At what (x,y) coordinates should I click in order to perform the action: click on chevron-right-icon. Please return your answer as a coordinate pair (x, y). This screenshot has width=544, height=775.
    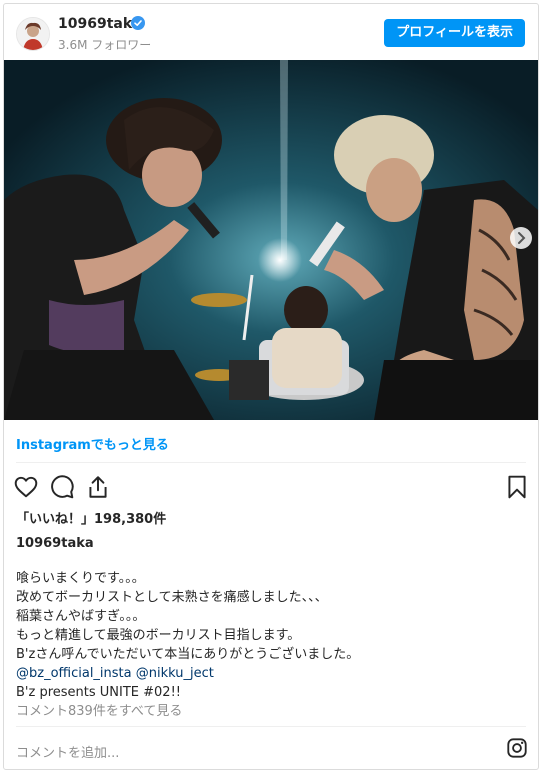
    Looking at the image, I should click on (522, 238).